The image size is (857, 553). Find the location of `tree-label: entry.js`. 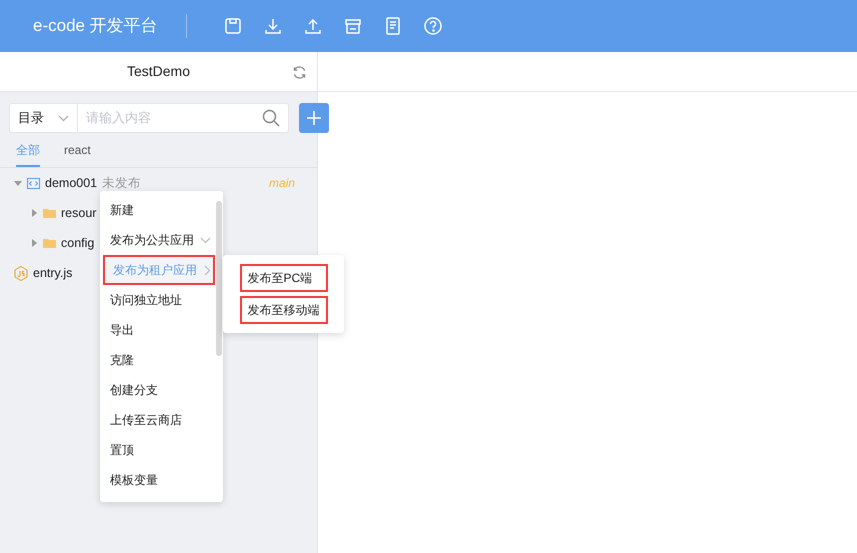

tree-label: entry.js is located at coordinates (52, 273).